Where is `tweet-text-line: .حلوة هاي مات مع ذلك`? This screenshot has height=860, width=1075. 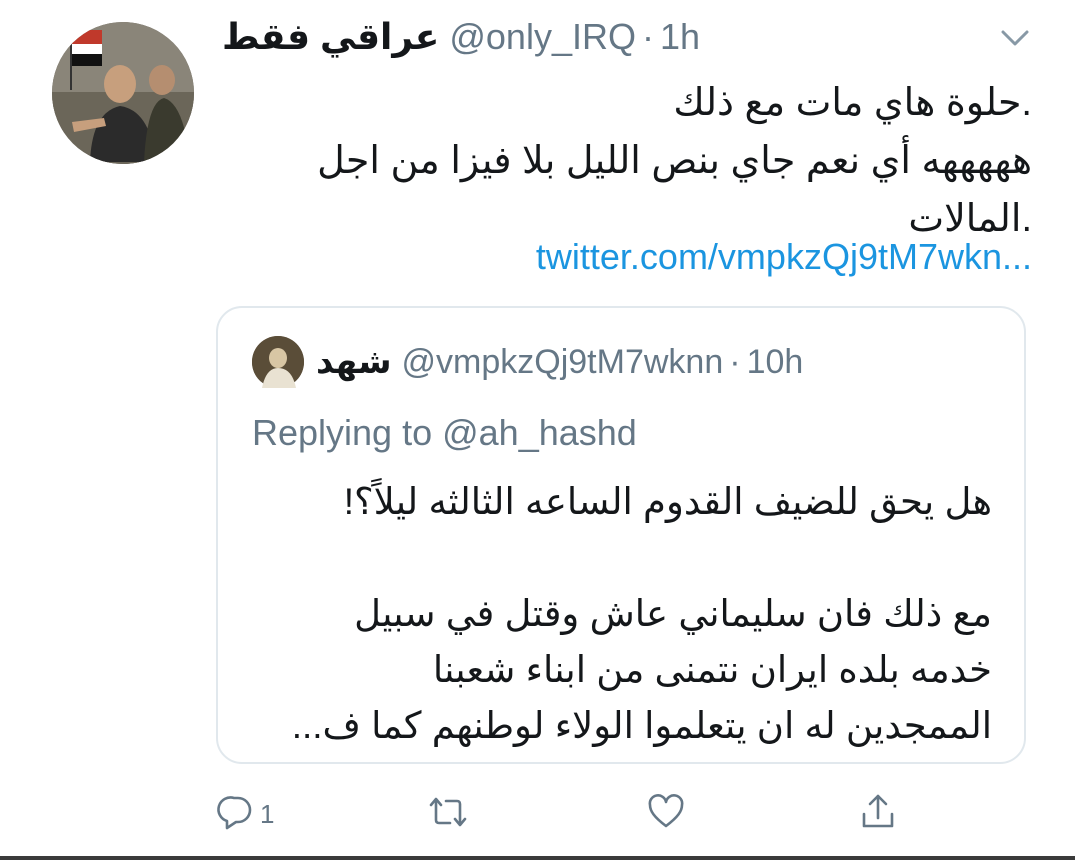
tweet-text-line: .حلوة هاي مات مع ذلك is located at coordinates (852, 103).